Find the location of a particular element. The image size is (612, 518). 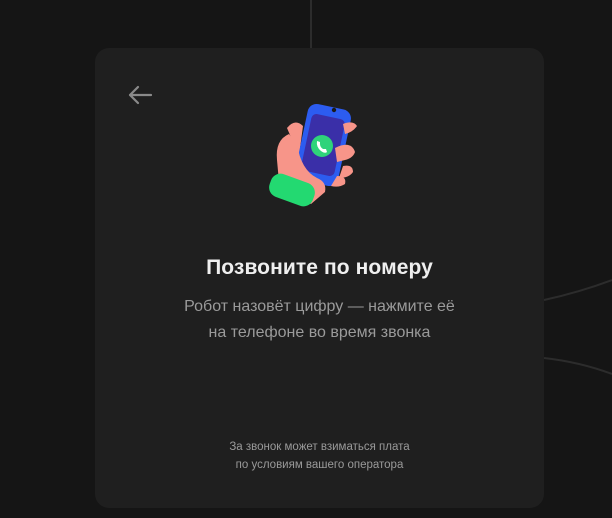

description-line: Робот назовёт цифру — нажмите её is located at coordinates (319, 306).